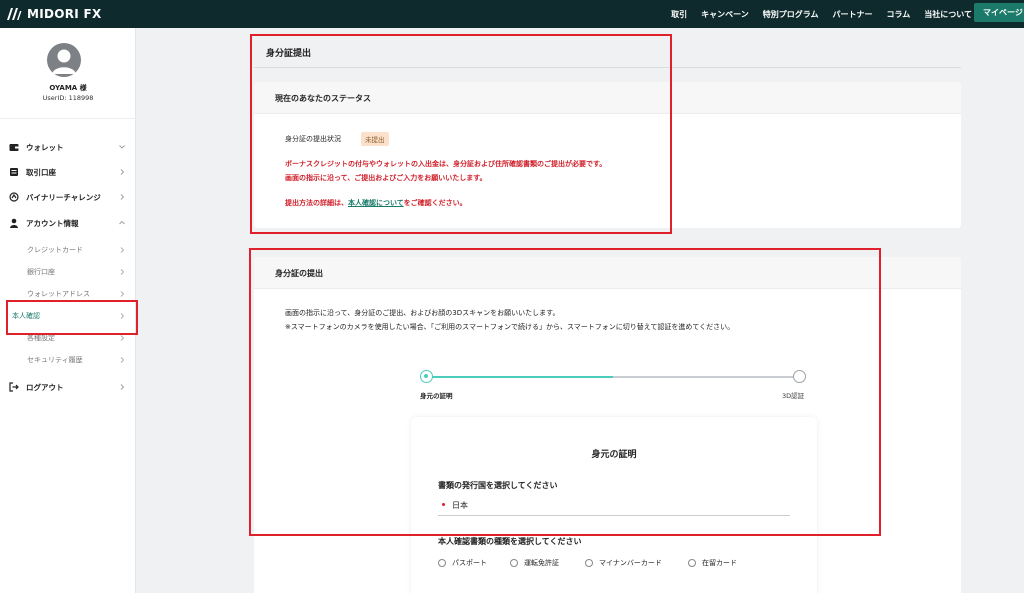  I want to click on avatar, so click(64, 60).